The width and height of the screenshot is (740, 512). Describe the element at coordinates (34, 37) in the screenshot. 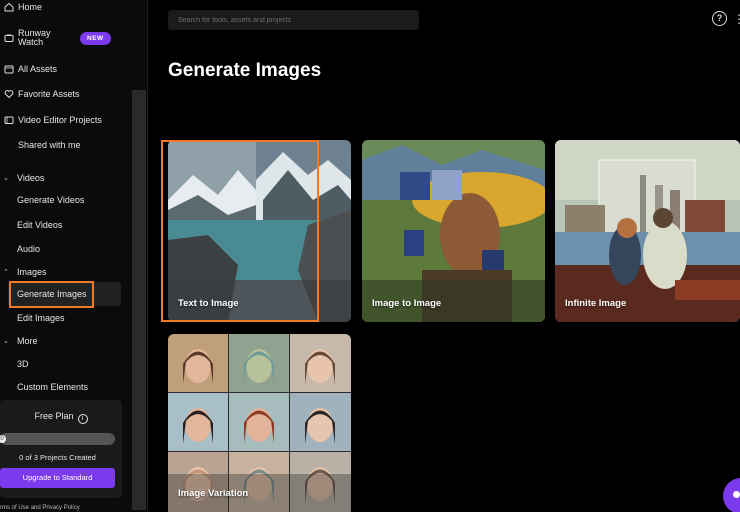

I see `sidebar-item-label: Runway Watch` at that location.